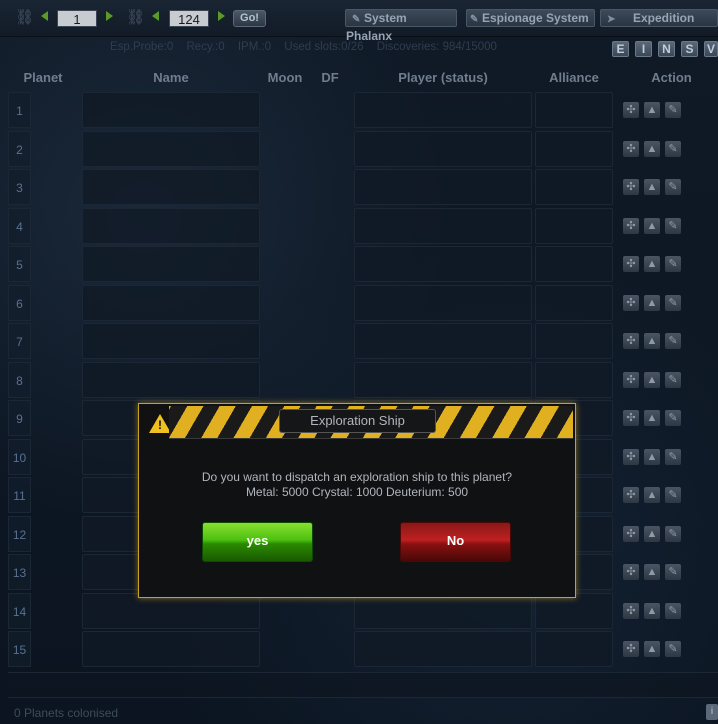 The image size is (718, 724). What do you see at coordinates (357, 421) in the screenshot?
I see `dialog-title: Exploration Ship` at bounding box center [357, 421].